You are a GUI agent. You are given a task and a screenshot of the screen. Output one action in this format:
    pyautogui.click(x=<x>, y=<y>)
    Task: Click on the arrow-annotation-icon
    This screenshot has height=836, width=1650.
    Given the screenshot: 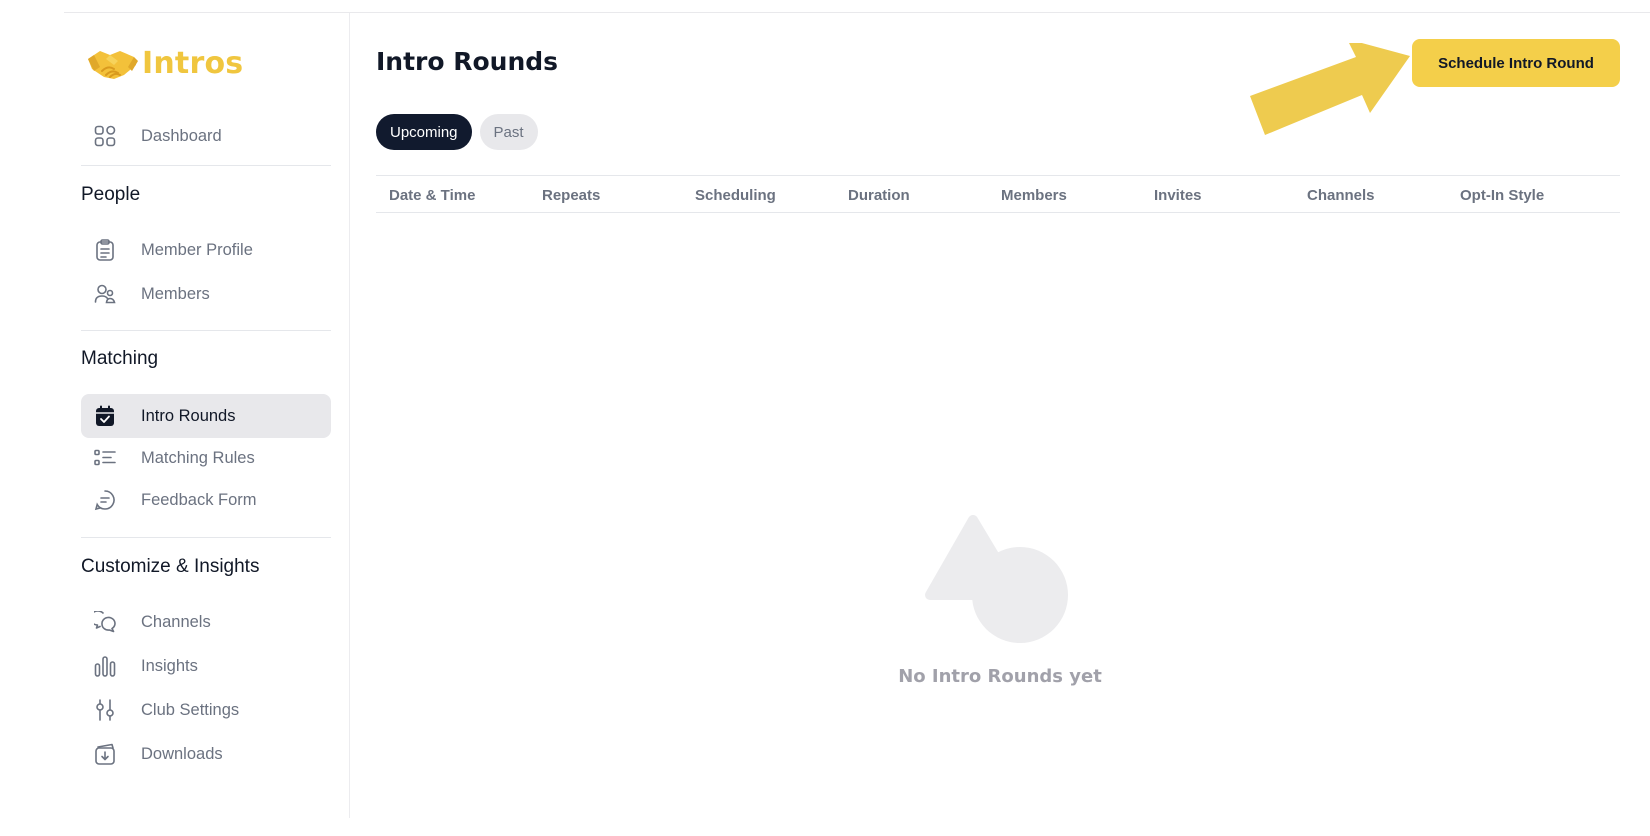 What is the action you would take?
    pyautogui.click(x=1330, y=89)
    